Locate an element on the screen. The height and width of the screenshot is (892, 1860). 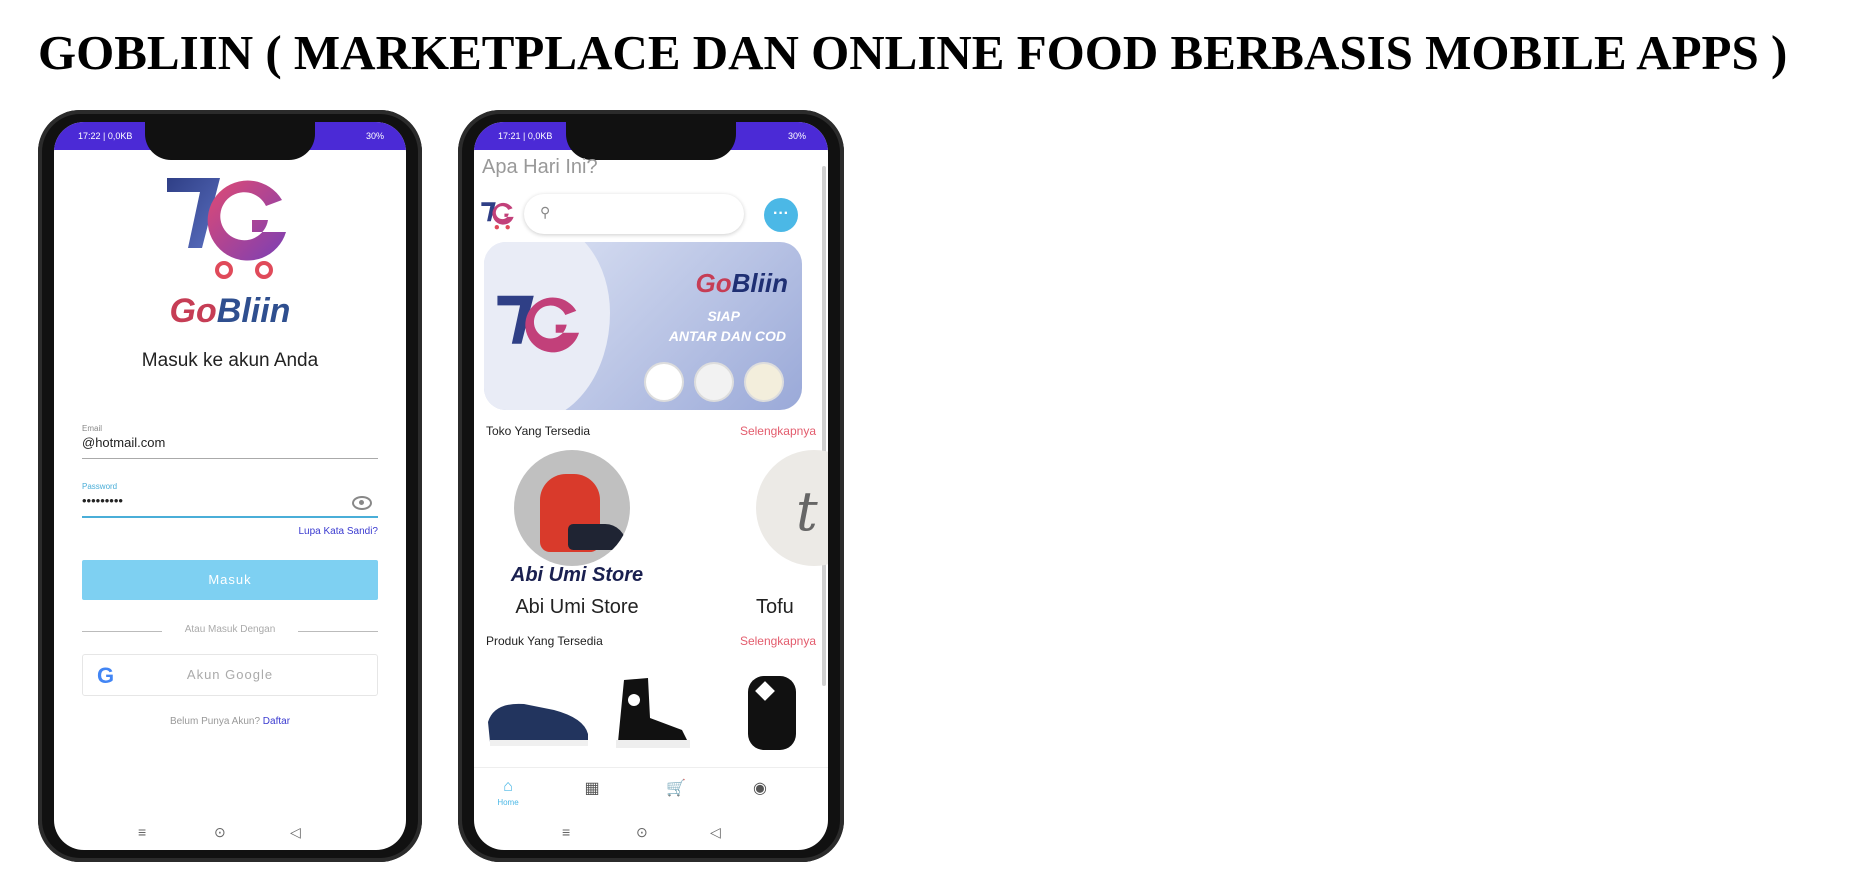
brand-go: Go is located at coordinates (193, 311).